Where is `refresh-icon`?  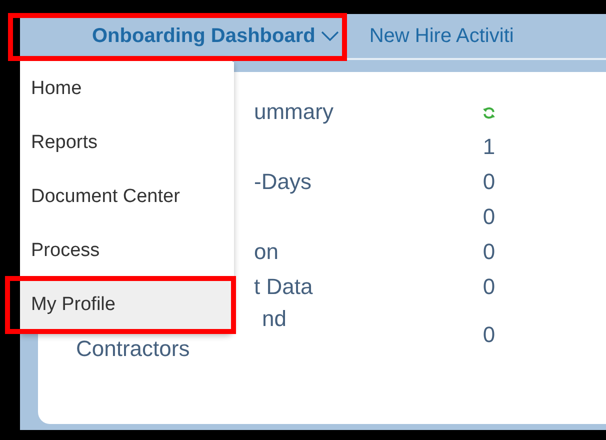 refresh-icon is located at coordinates (489, 113).